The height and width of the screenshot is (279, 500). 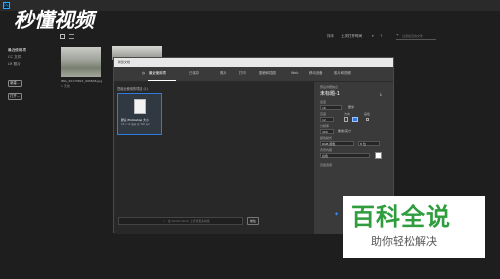 What do you see at coordinates (164, 221) in the screenshot?
I see `search-icon: ⌕` at bounding box center [164, 221].